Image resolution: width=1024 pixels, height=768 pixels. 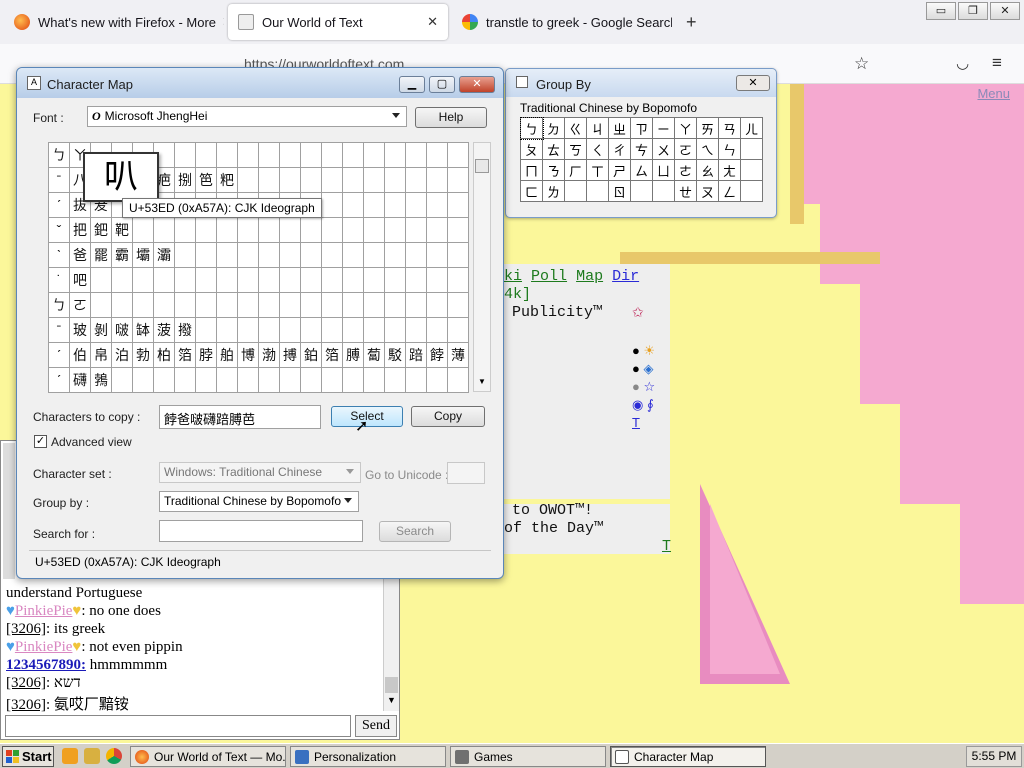 I want to click on chrome-icon, so click(x=114, y=756).